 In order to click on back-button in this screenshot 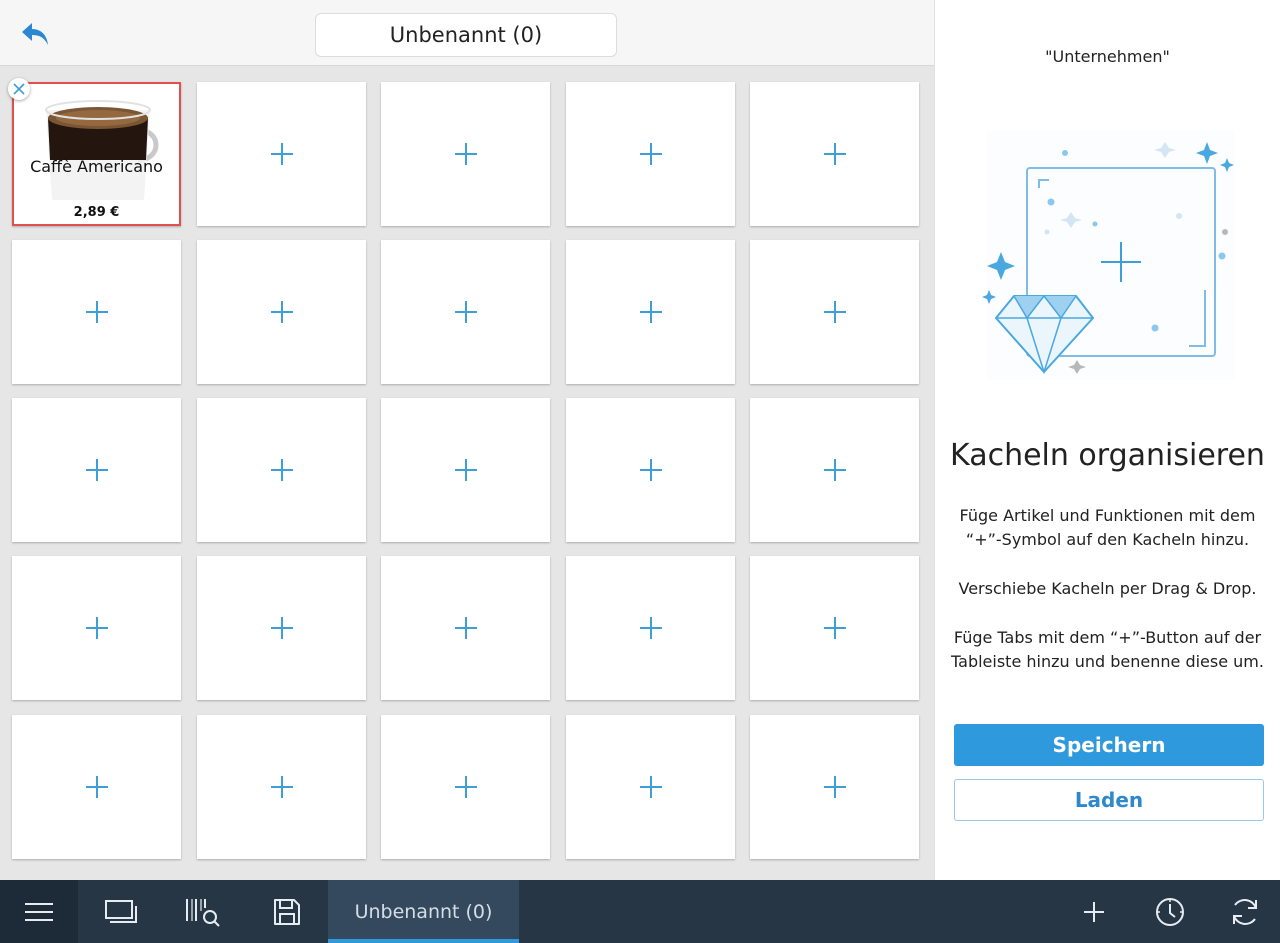, I will do `click(35, 34)`.